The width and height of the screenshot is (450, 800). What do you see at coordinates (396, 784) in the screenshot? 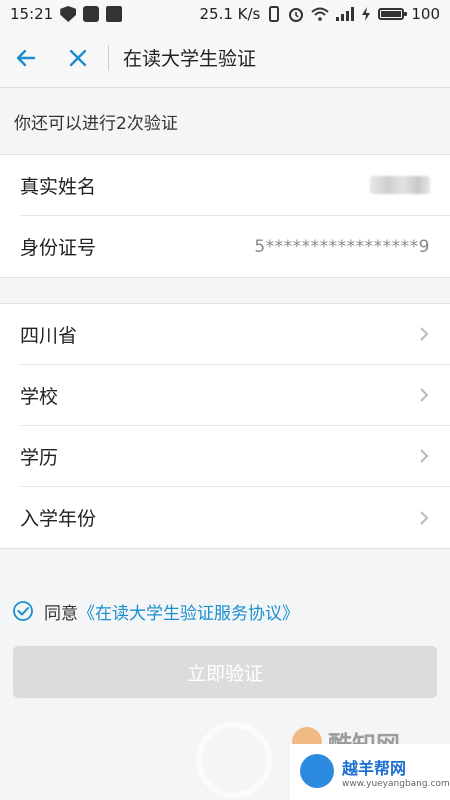
I see `watermark-corner-url: www.yueyangbang.com` at bounding box center [396, 784].